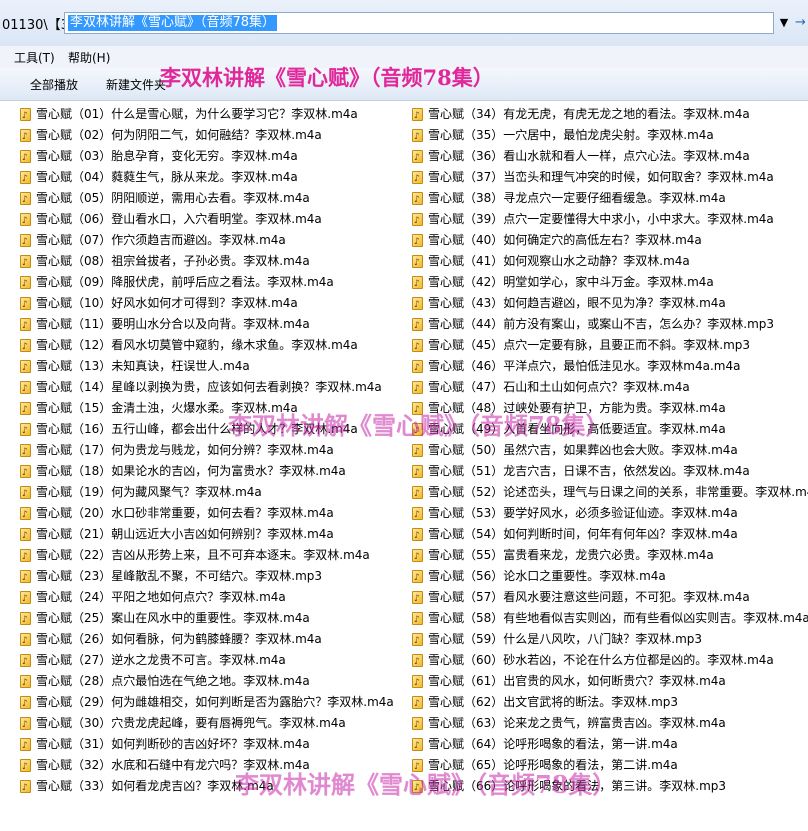  Describe the element at coordinates (610, 577) in the screenshot. I see `file-item: 雪心赋（56）论水口之重要性。李双林.m4a` at that location.